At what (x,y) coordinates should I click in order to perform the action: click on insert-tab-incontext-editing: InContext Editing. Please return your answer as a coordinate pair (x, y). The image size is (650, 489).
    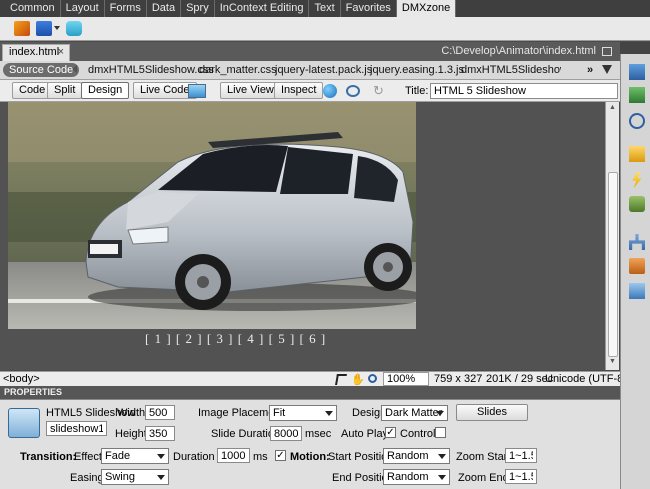
    Looking at the image, I should click on (262, 8).